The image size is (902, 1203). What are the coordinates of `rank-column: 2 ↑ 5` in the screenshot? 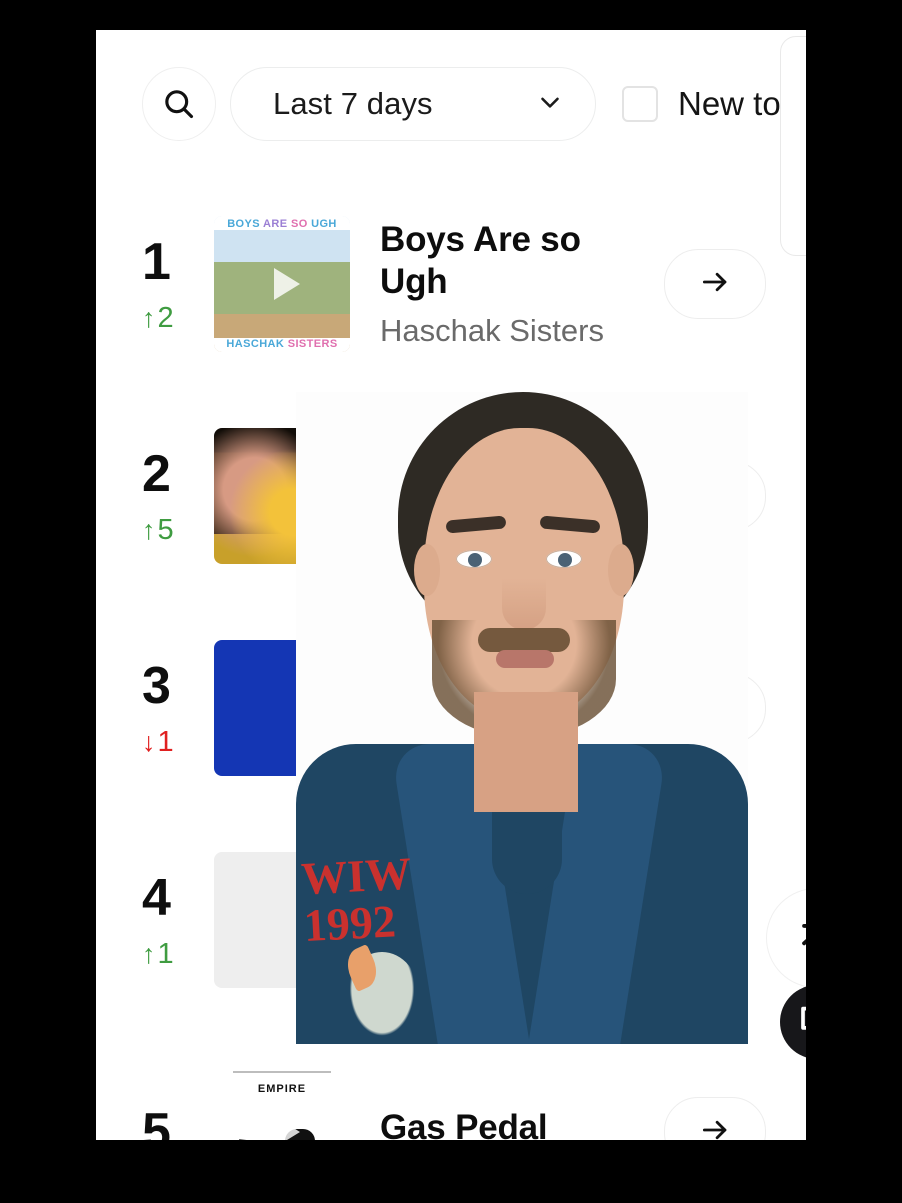 It's located at (176, 496).